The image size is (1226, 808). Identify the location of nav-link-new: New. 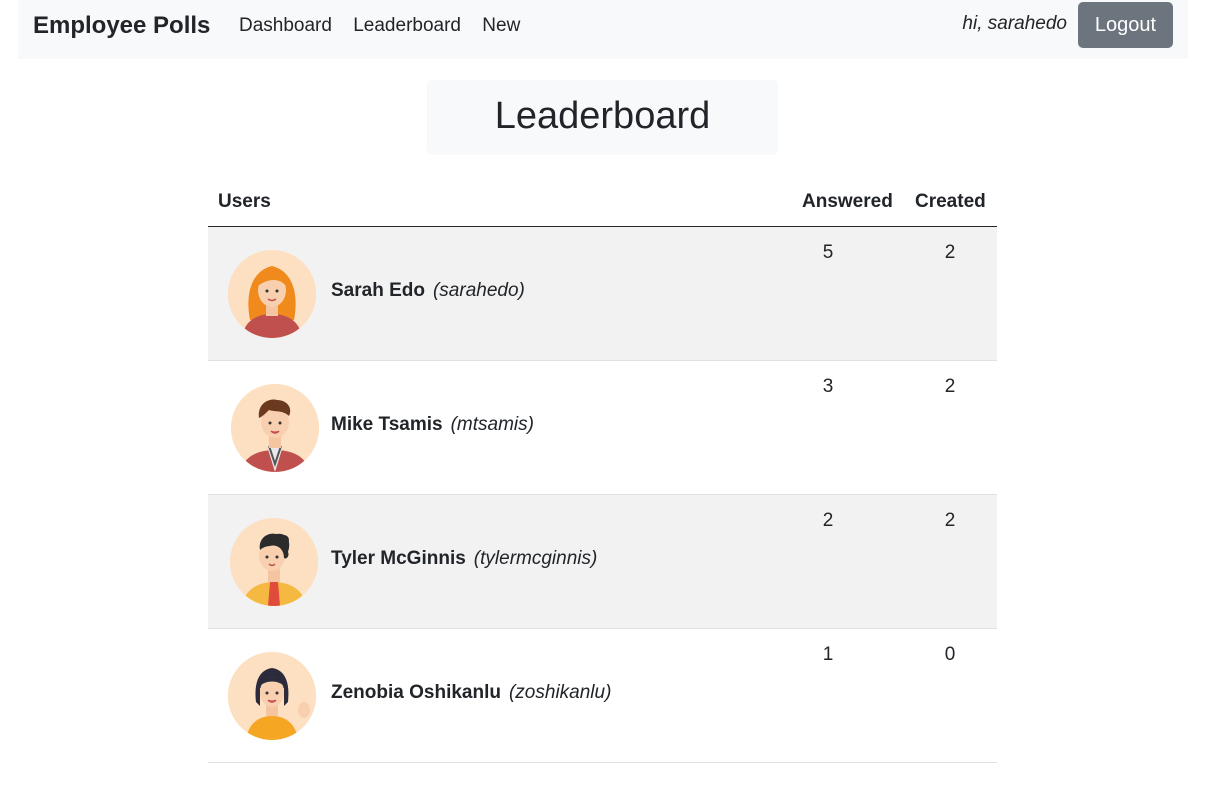
(501, 26).